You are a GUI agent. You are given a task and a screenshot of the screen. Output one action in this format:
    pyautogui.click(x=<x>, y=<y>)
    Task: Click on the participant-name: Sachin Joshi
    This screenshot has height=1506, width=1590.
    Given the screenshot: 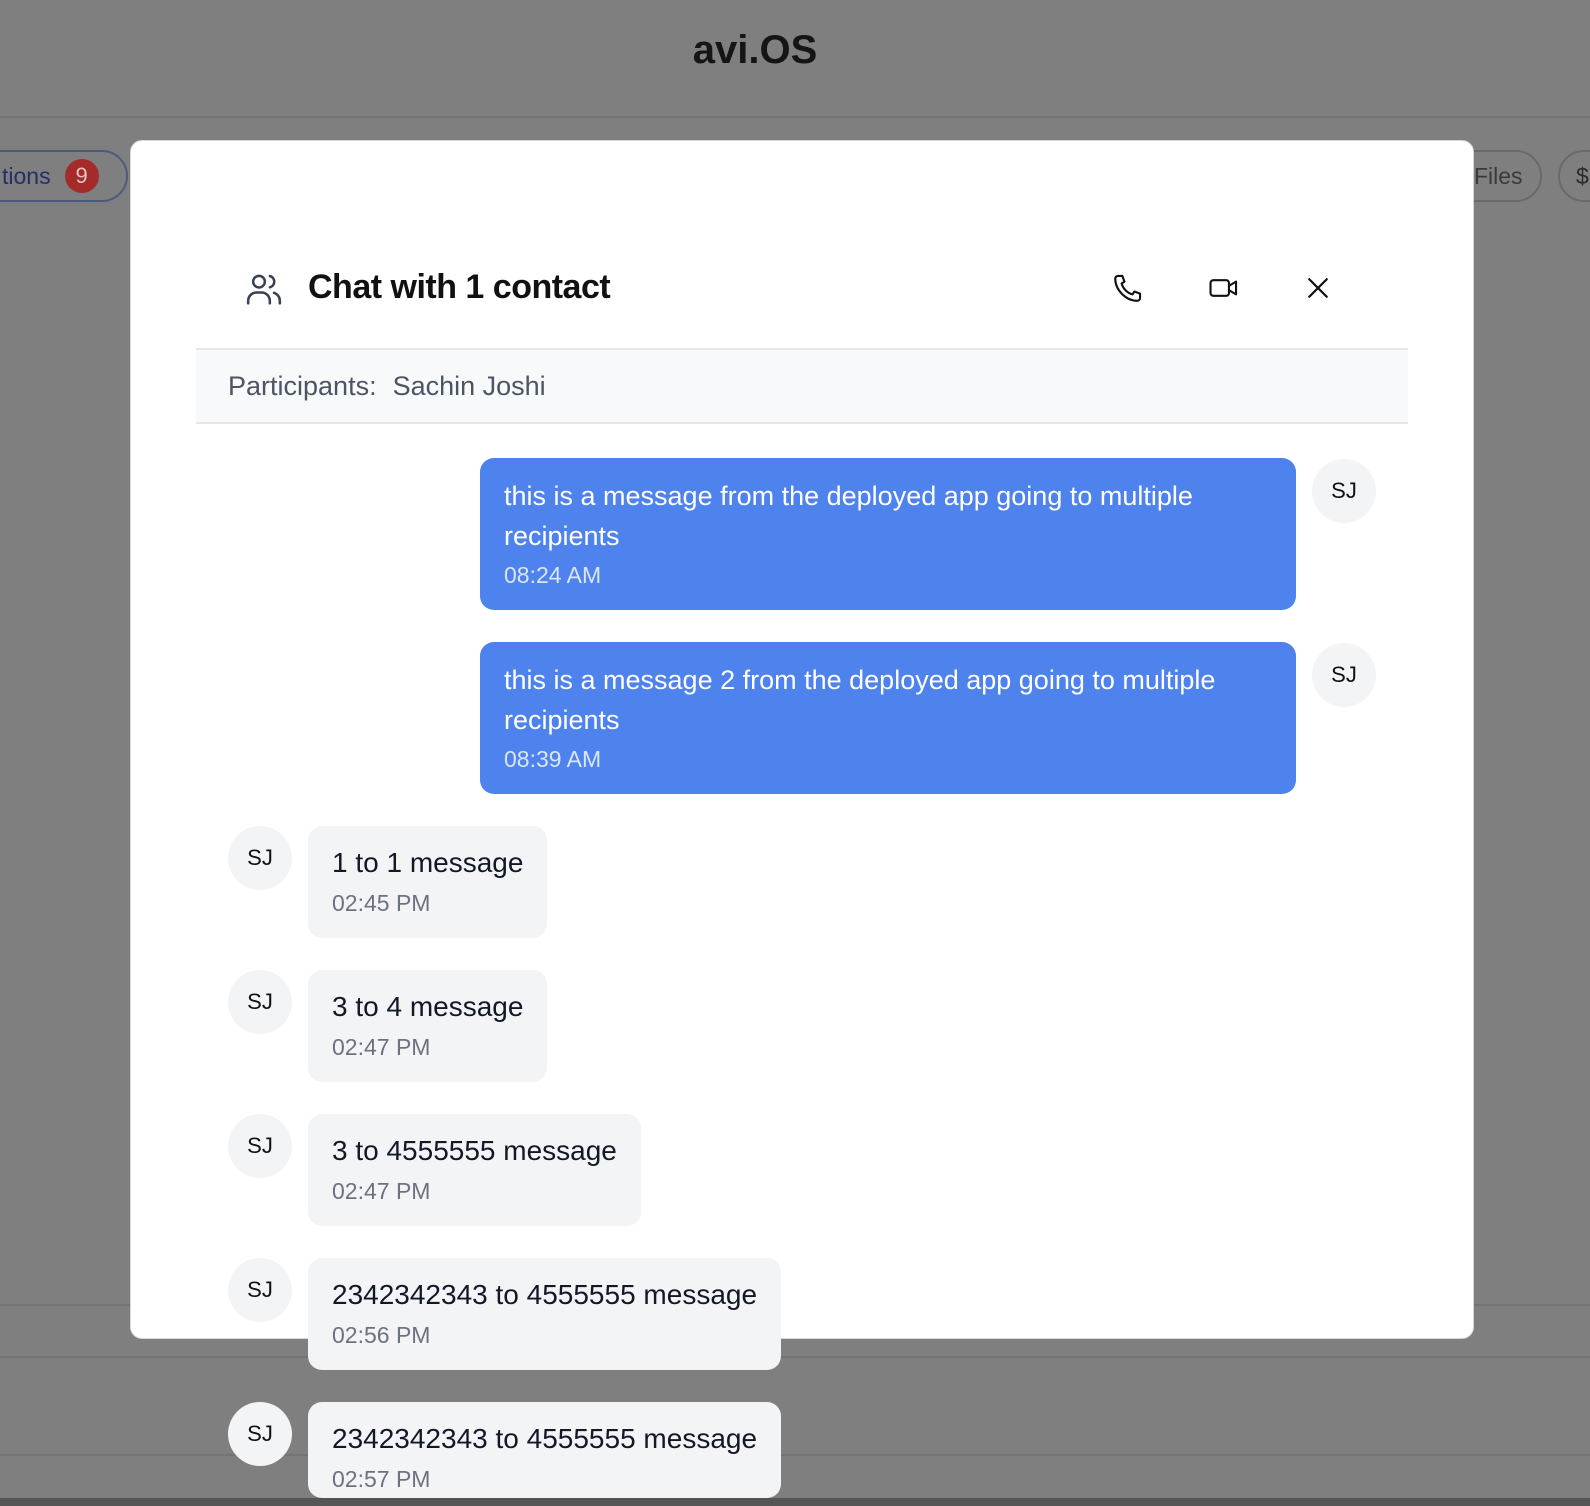 What is the action you would take?
    pyautogui.click(x=469, y=385)
    